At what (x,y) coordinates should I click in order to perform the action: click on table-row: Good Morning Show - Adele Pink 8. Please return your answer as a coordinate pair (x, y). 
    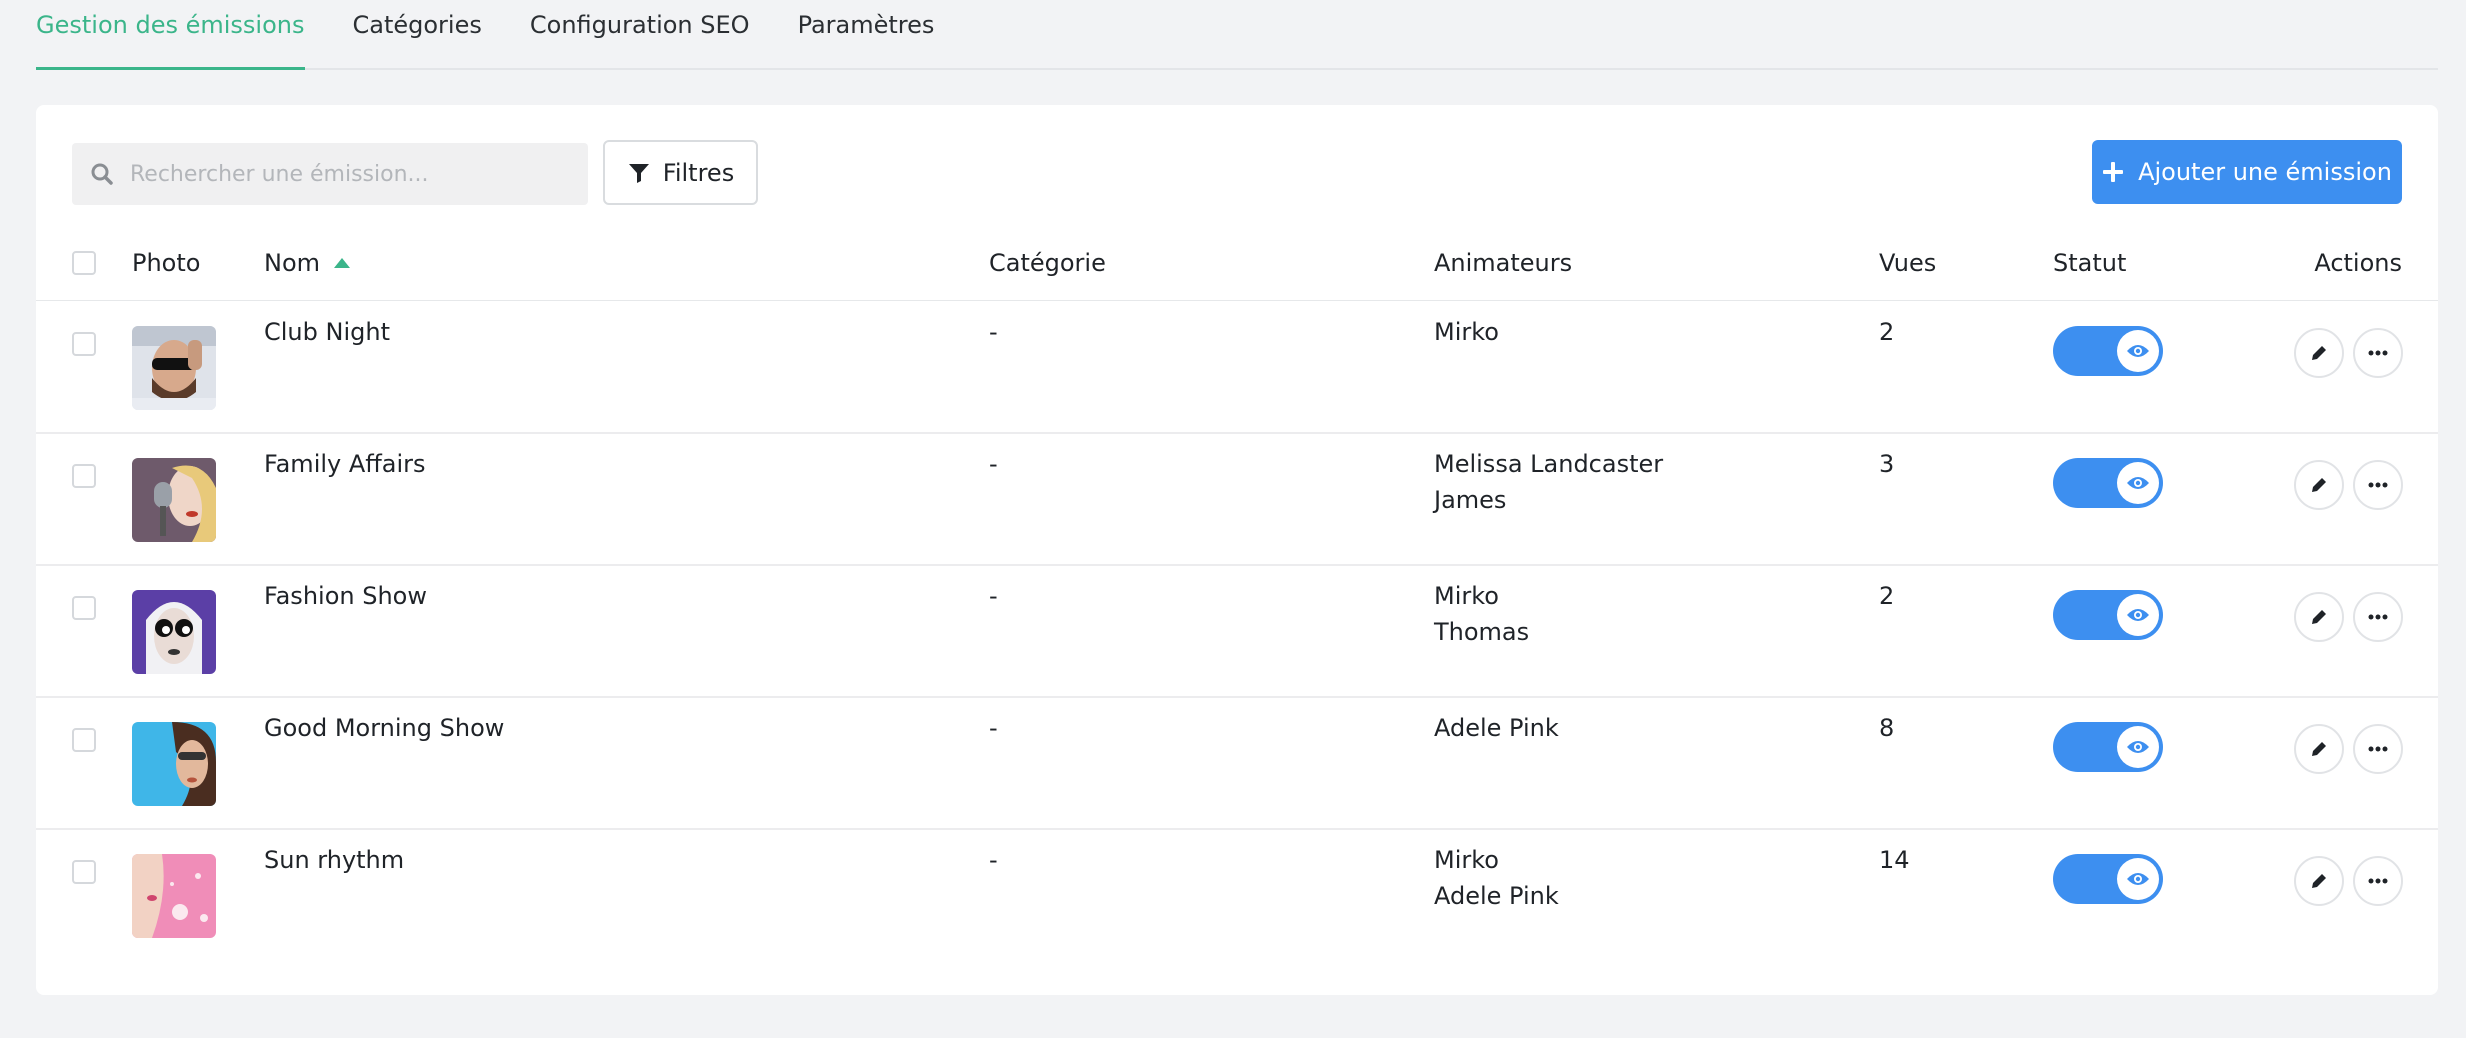
    Looking at the image, I should click on (1237, 764).